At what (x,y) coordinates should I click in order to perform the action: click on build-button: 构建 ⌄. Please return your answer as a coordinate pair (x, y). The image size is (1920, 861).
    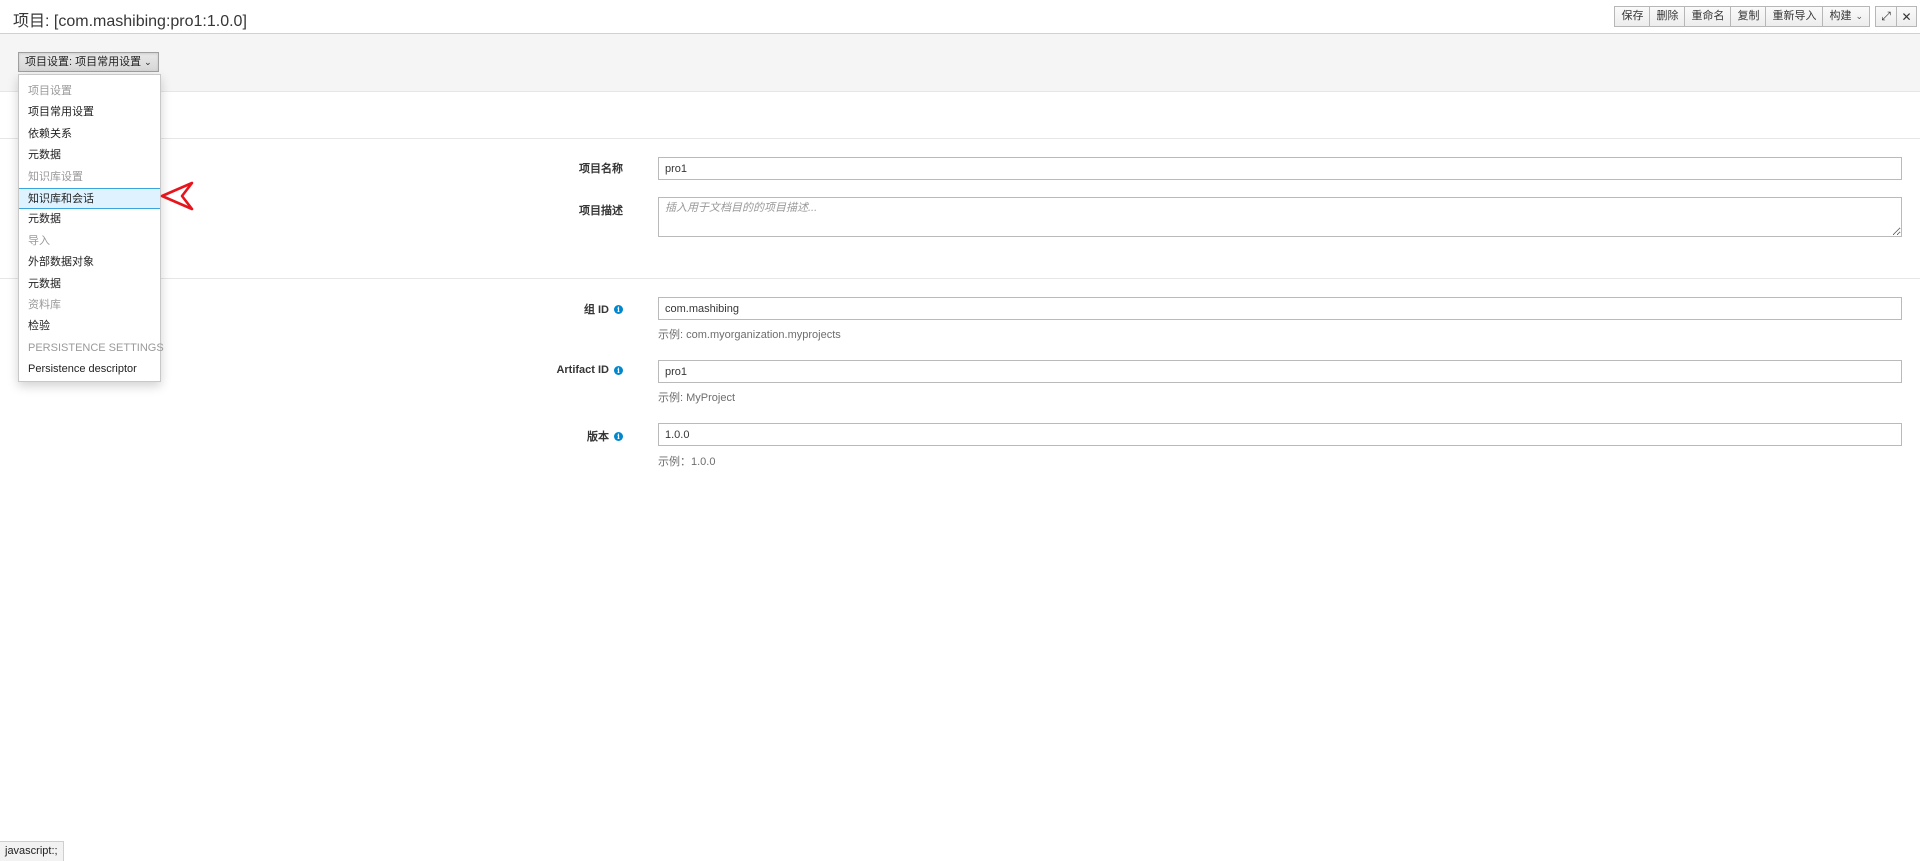
    Looking at the image, I should click on (1846, 16).